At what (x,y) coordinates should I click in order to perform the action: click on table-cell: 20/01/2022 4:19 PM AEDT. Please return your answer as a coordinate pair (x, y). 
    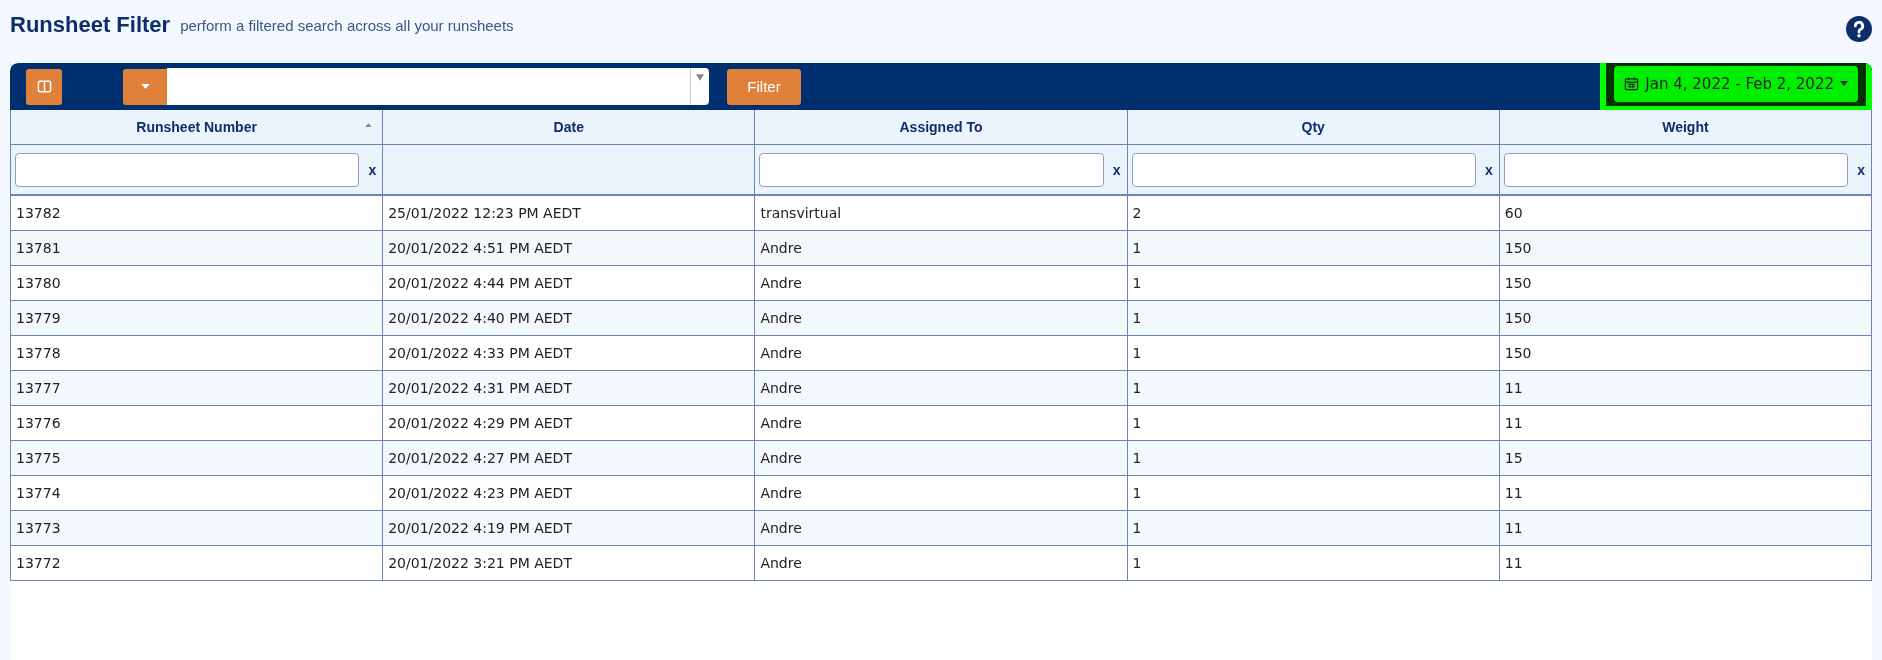
    Looking at the image, I should click on (569, 528).